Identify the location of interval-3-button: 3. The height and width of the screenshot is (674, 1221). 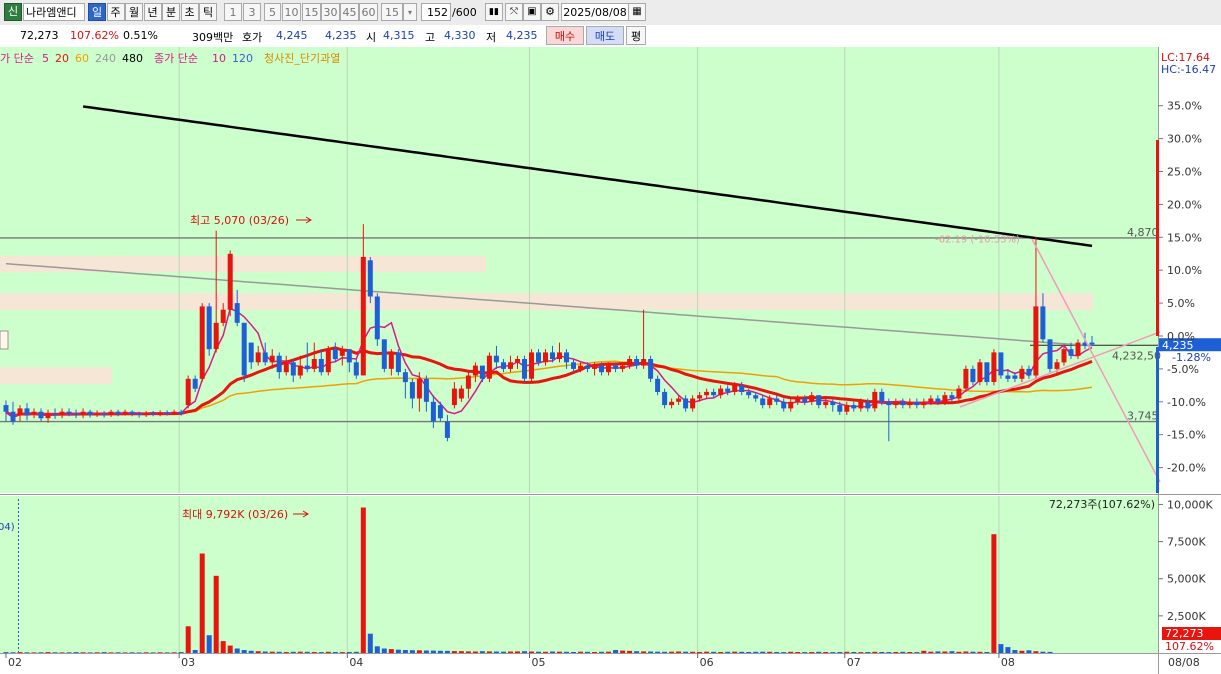
(252, 12).